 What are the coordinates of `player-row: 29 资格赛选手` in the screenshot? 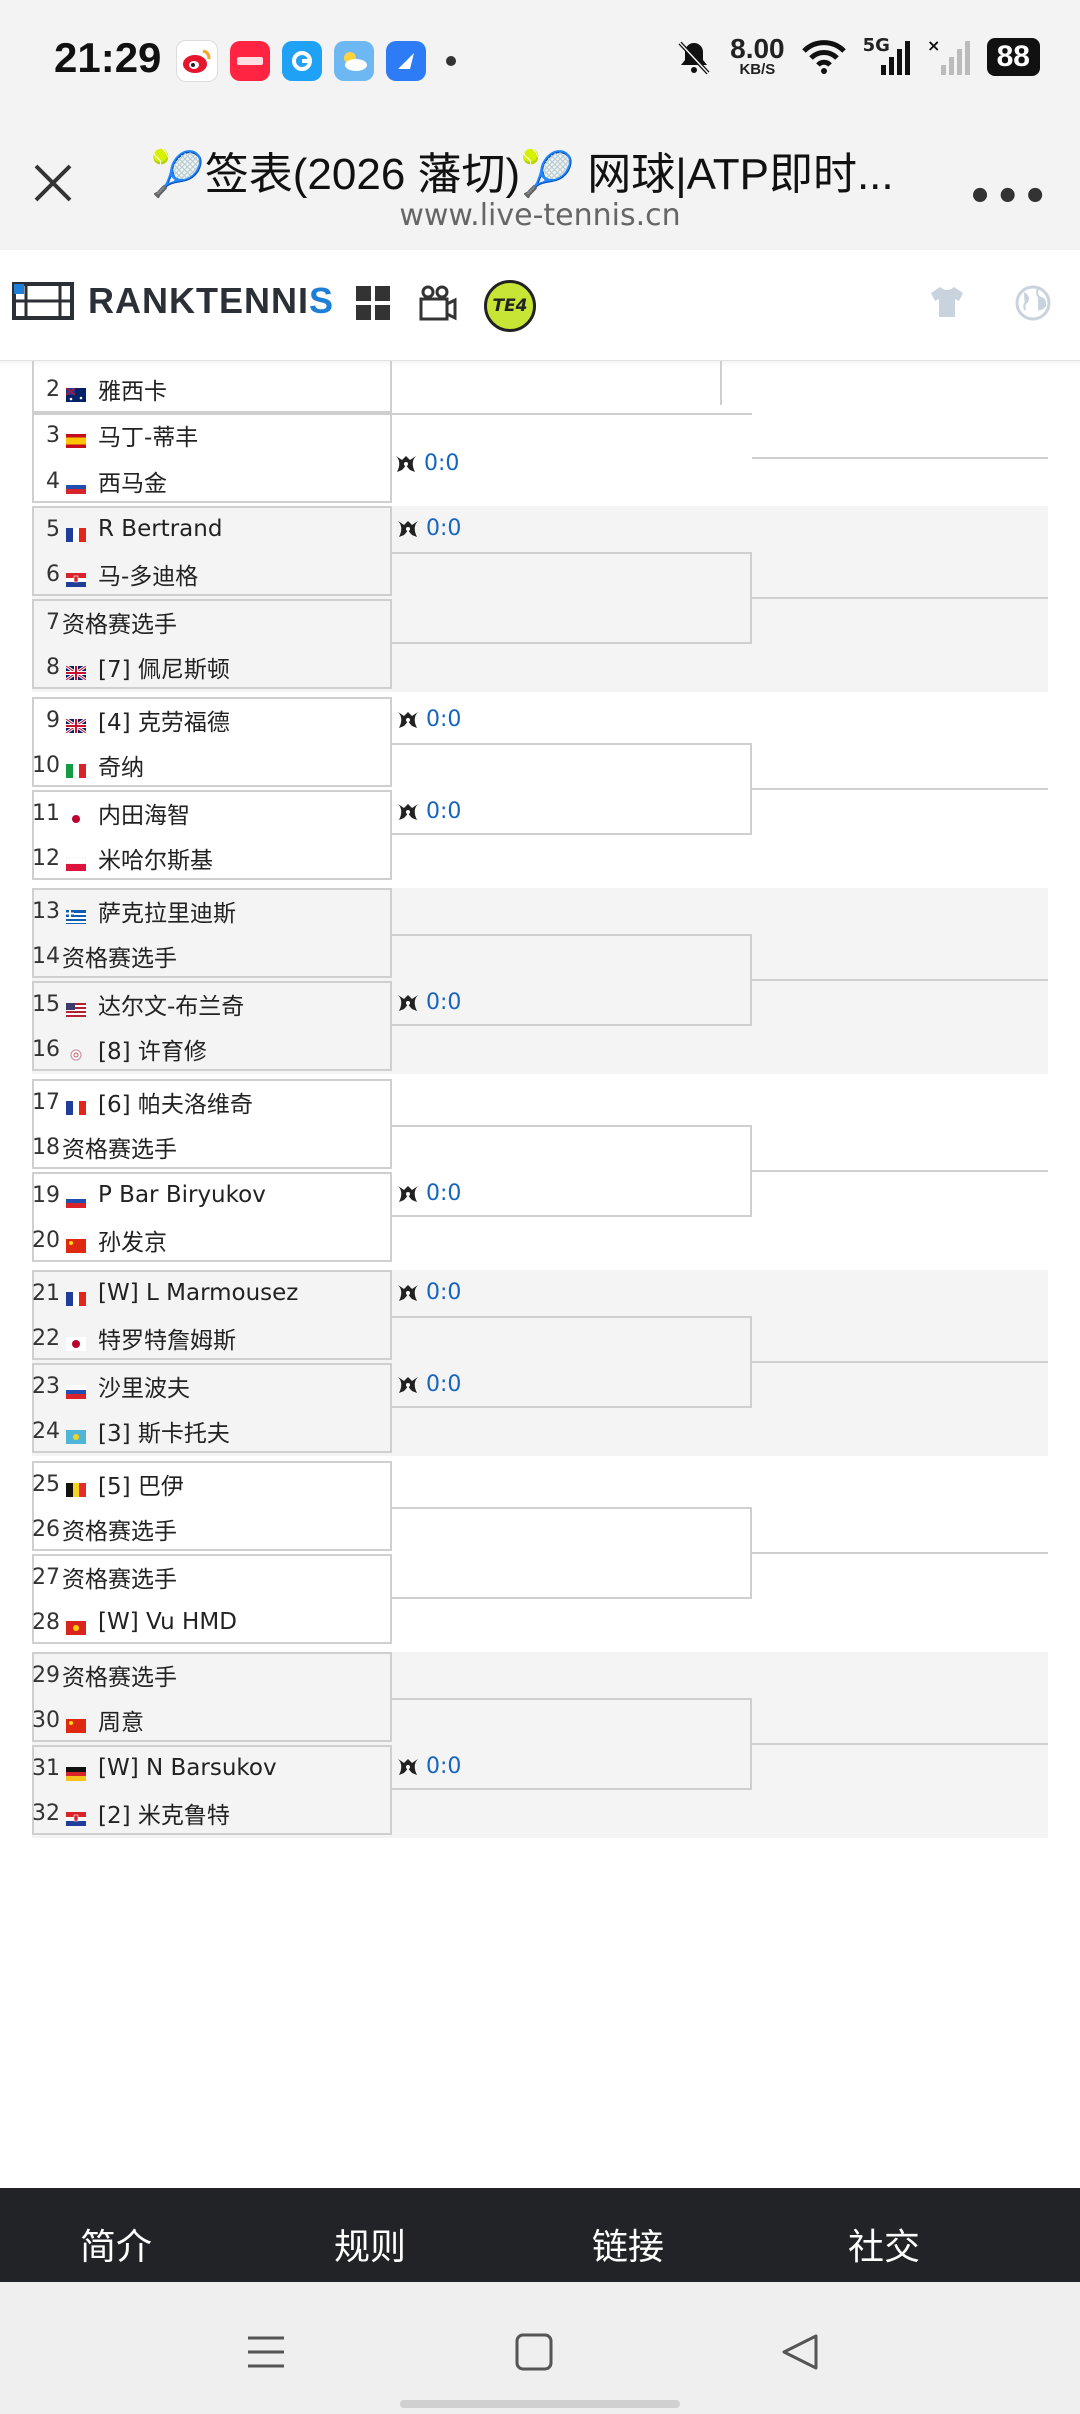 It's located at (212, 1675).